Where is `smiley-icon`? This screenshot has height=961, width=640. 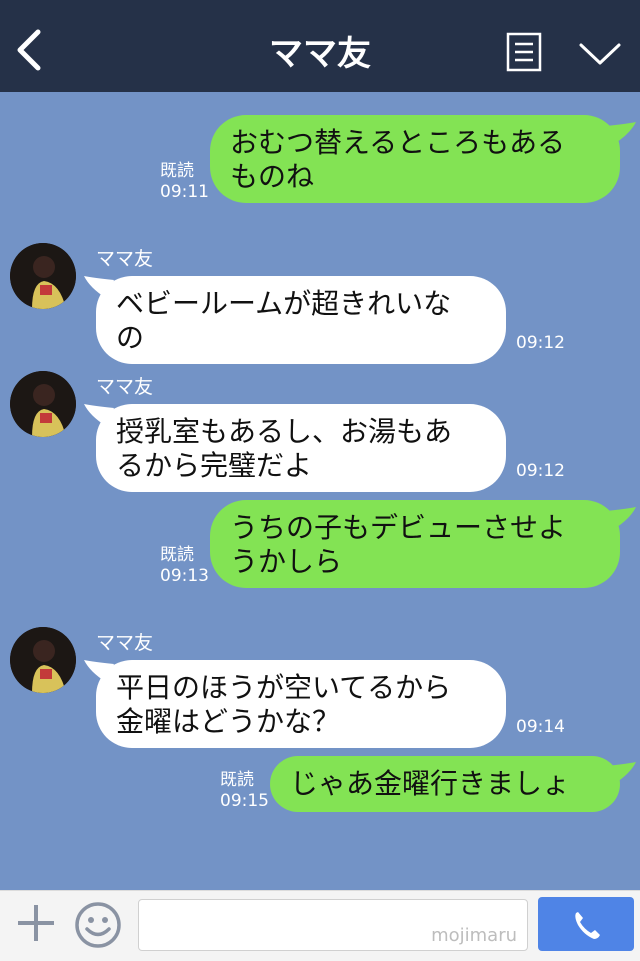
smiley-icon is located at coordinates (98, 925).